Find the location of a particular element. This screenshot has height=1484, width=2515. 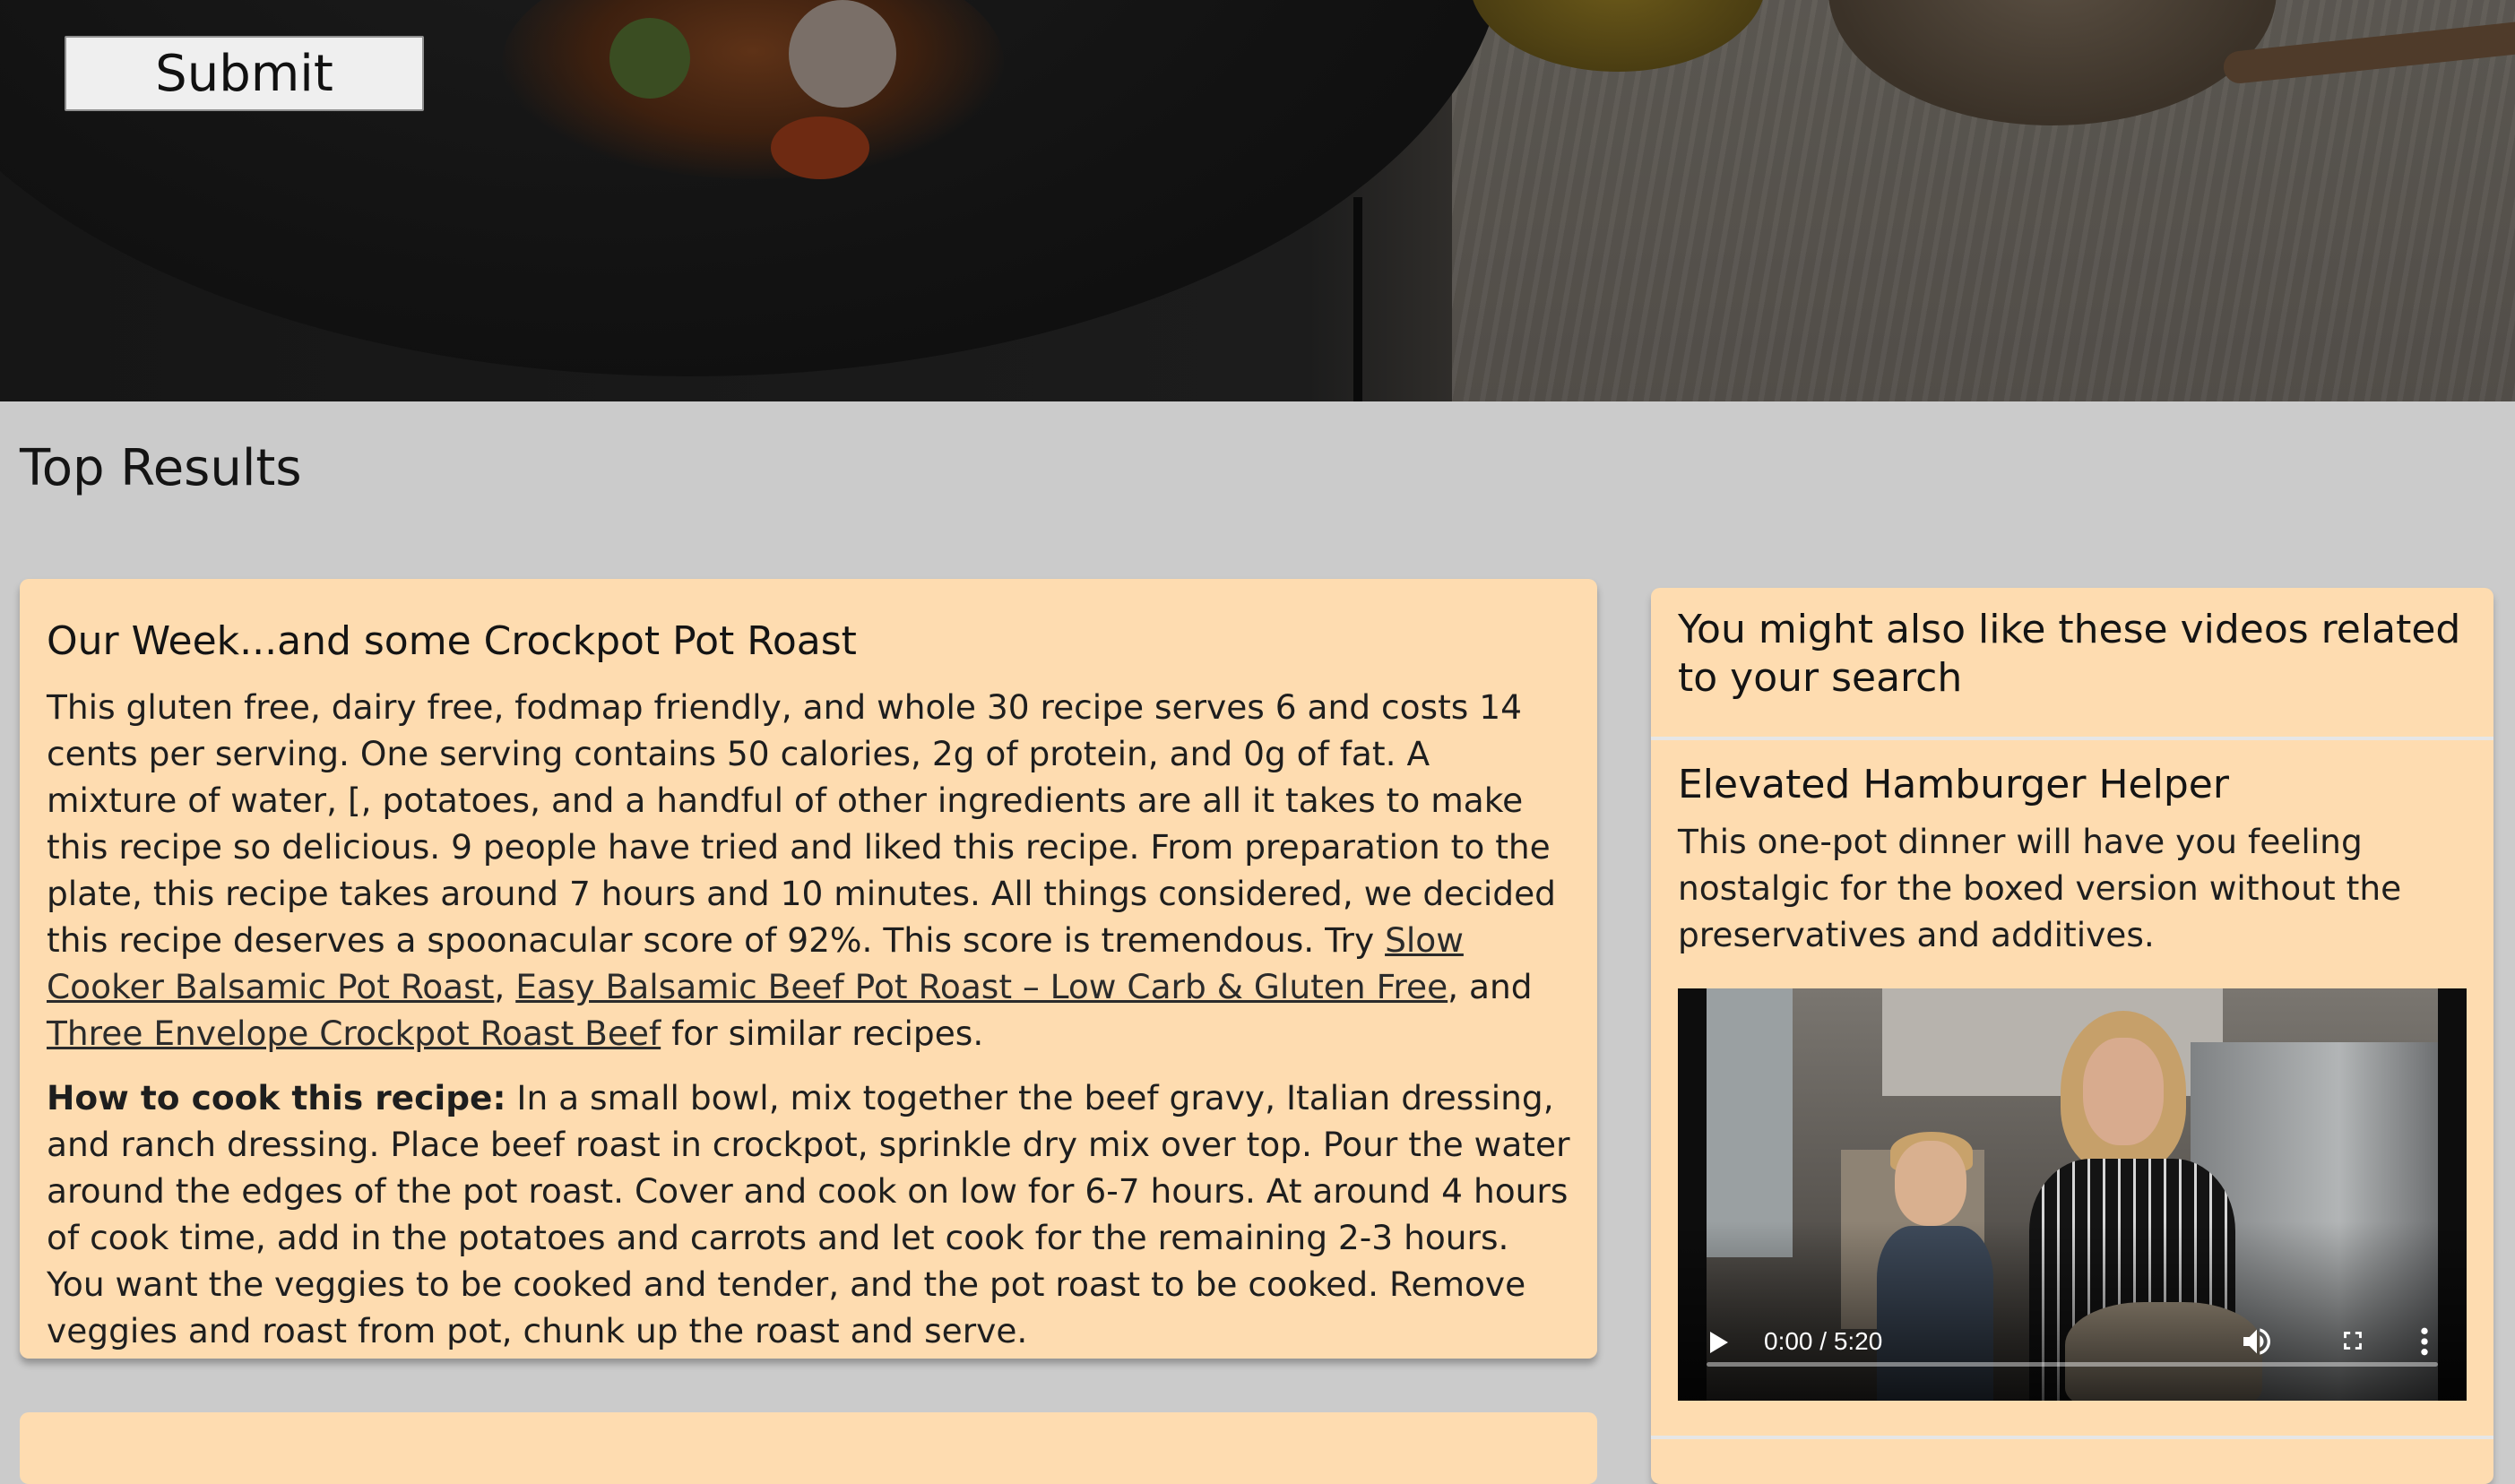

video-progress-bar is located at coordinates (2072, 1364).